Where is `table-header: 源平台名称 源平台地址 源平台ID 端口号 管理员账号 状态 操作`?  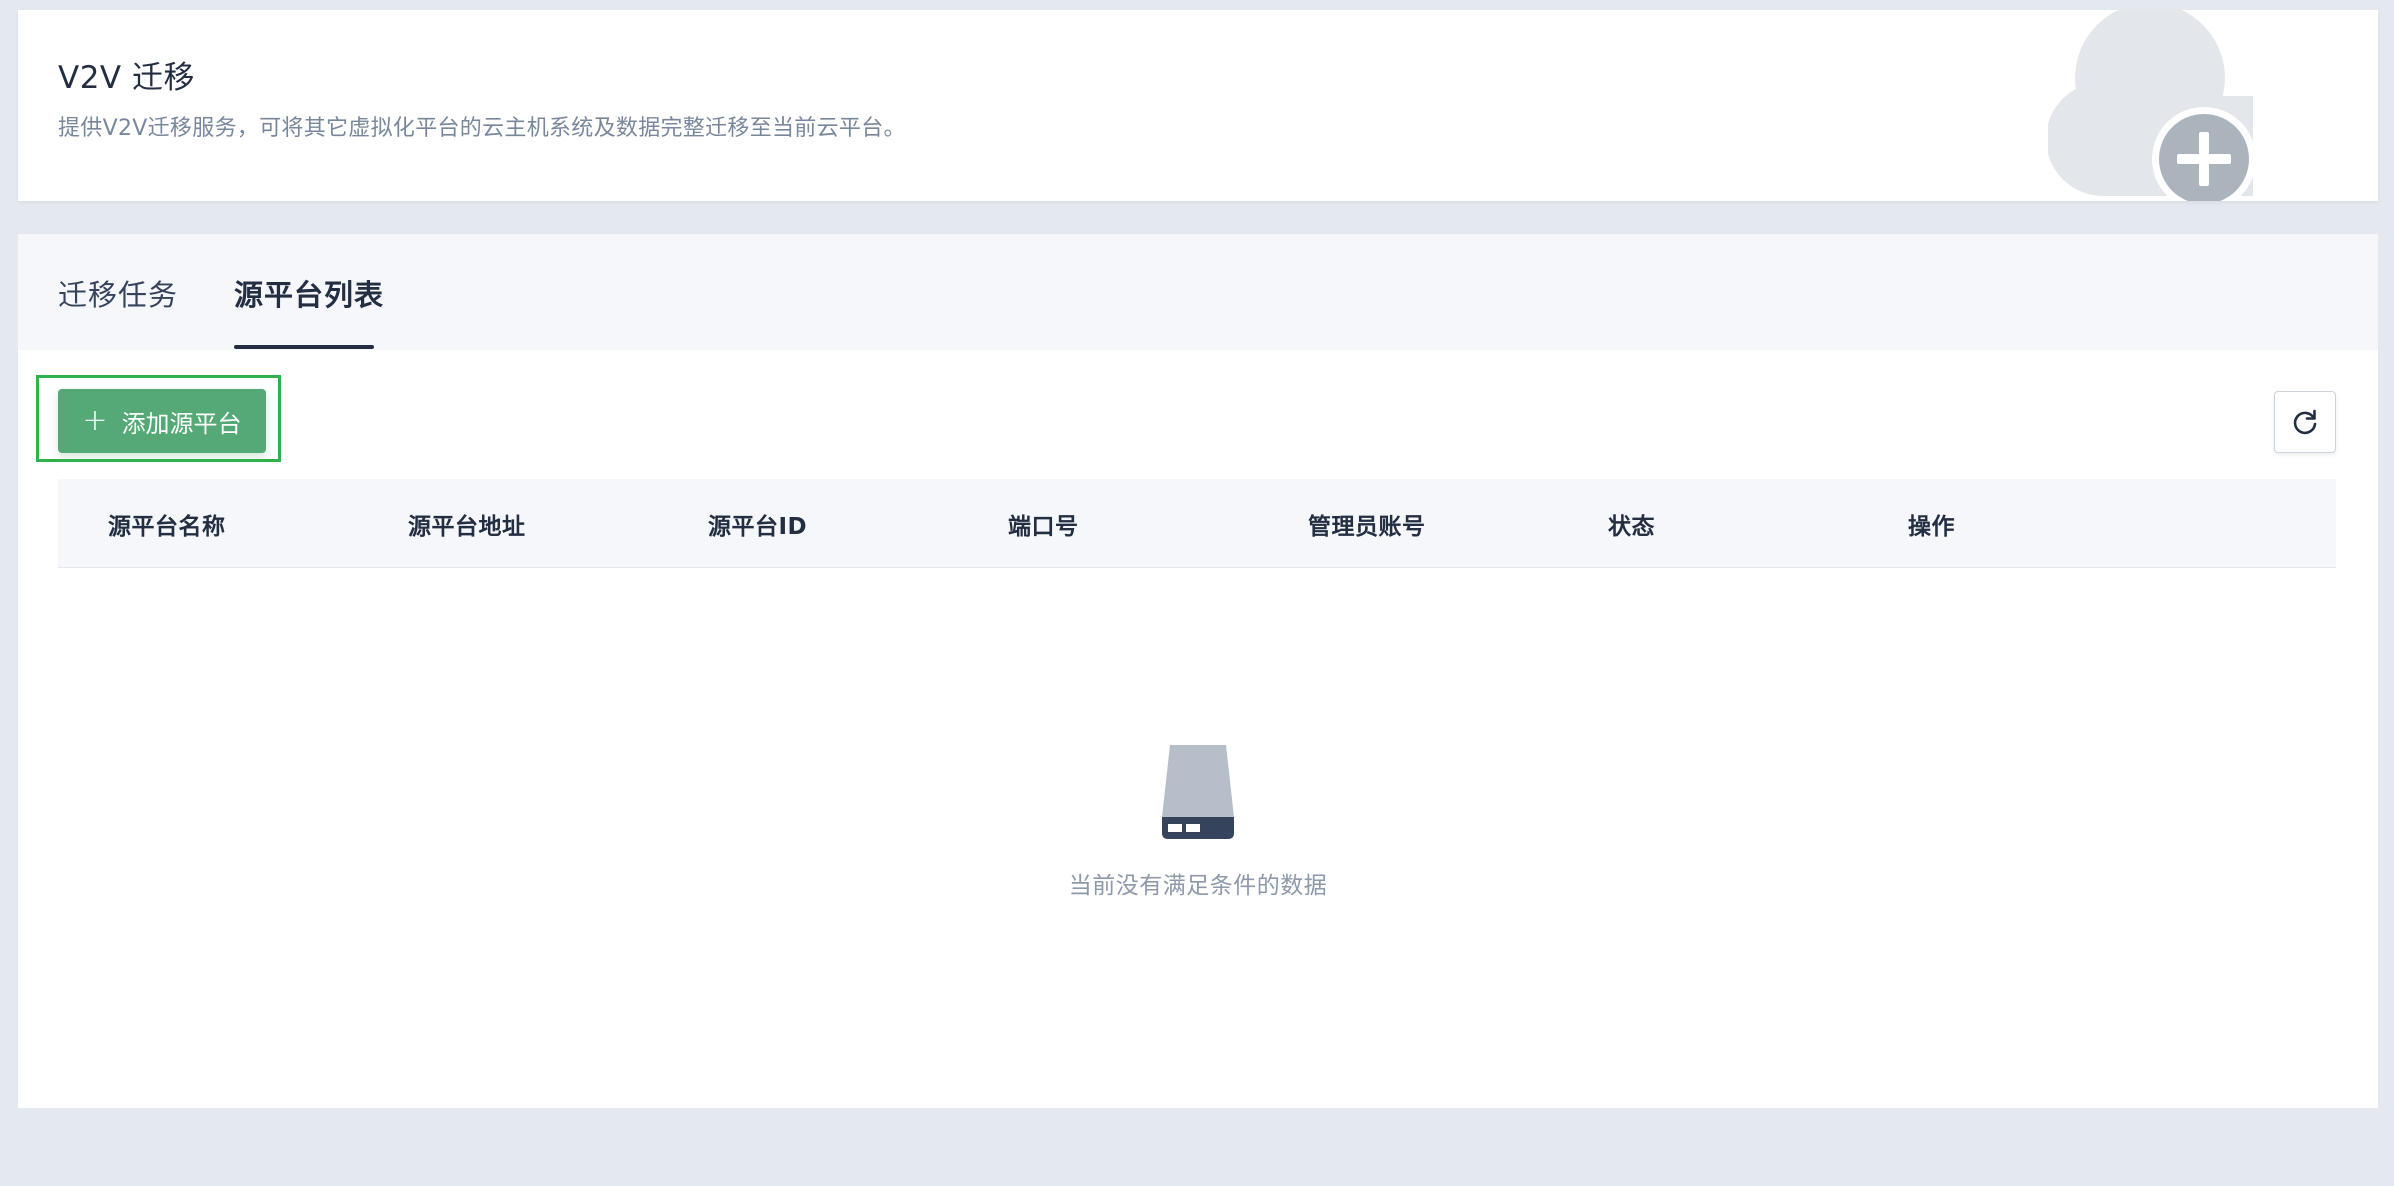
table-header: 源平台名称 源平台地址 源平台ID 端口号 管理员账号 状态 操作 is located at coordinates (1197, 523).